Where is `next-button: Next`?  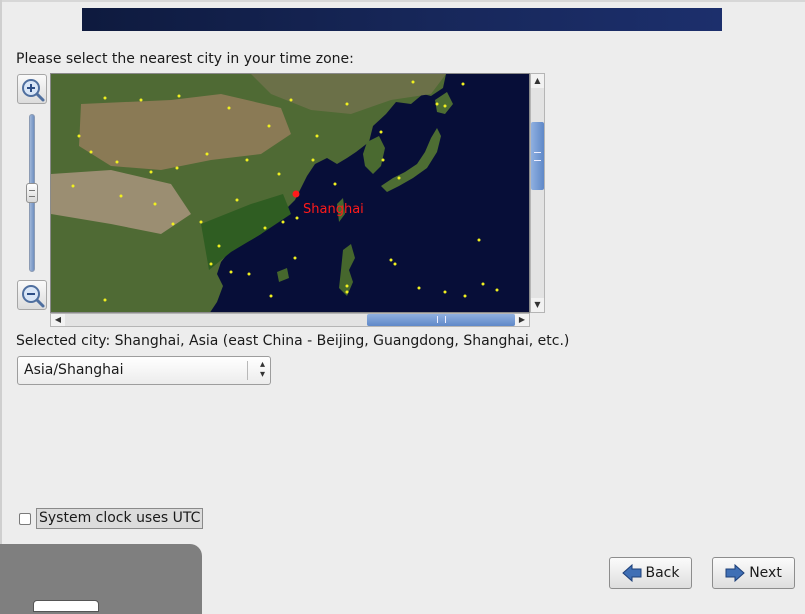 next-button: Next is located at coordinates (753, 573).